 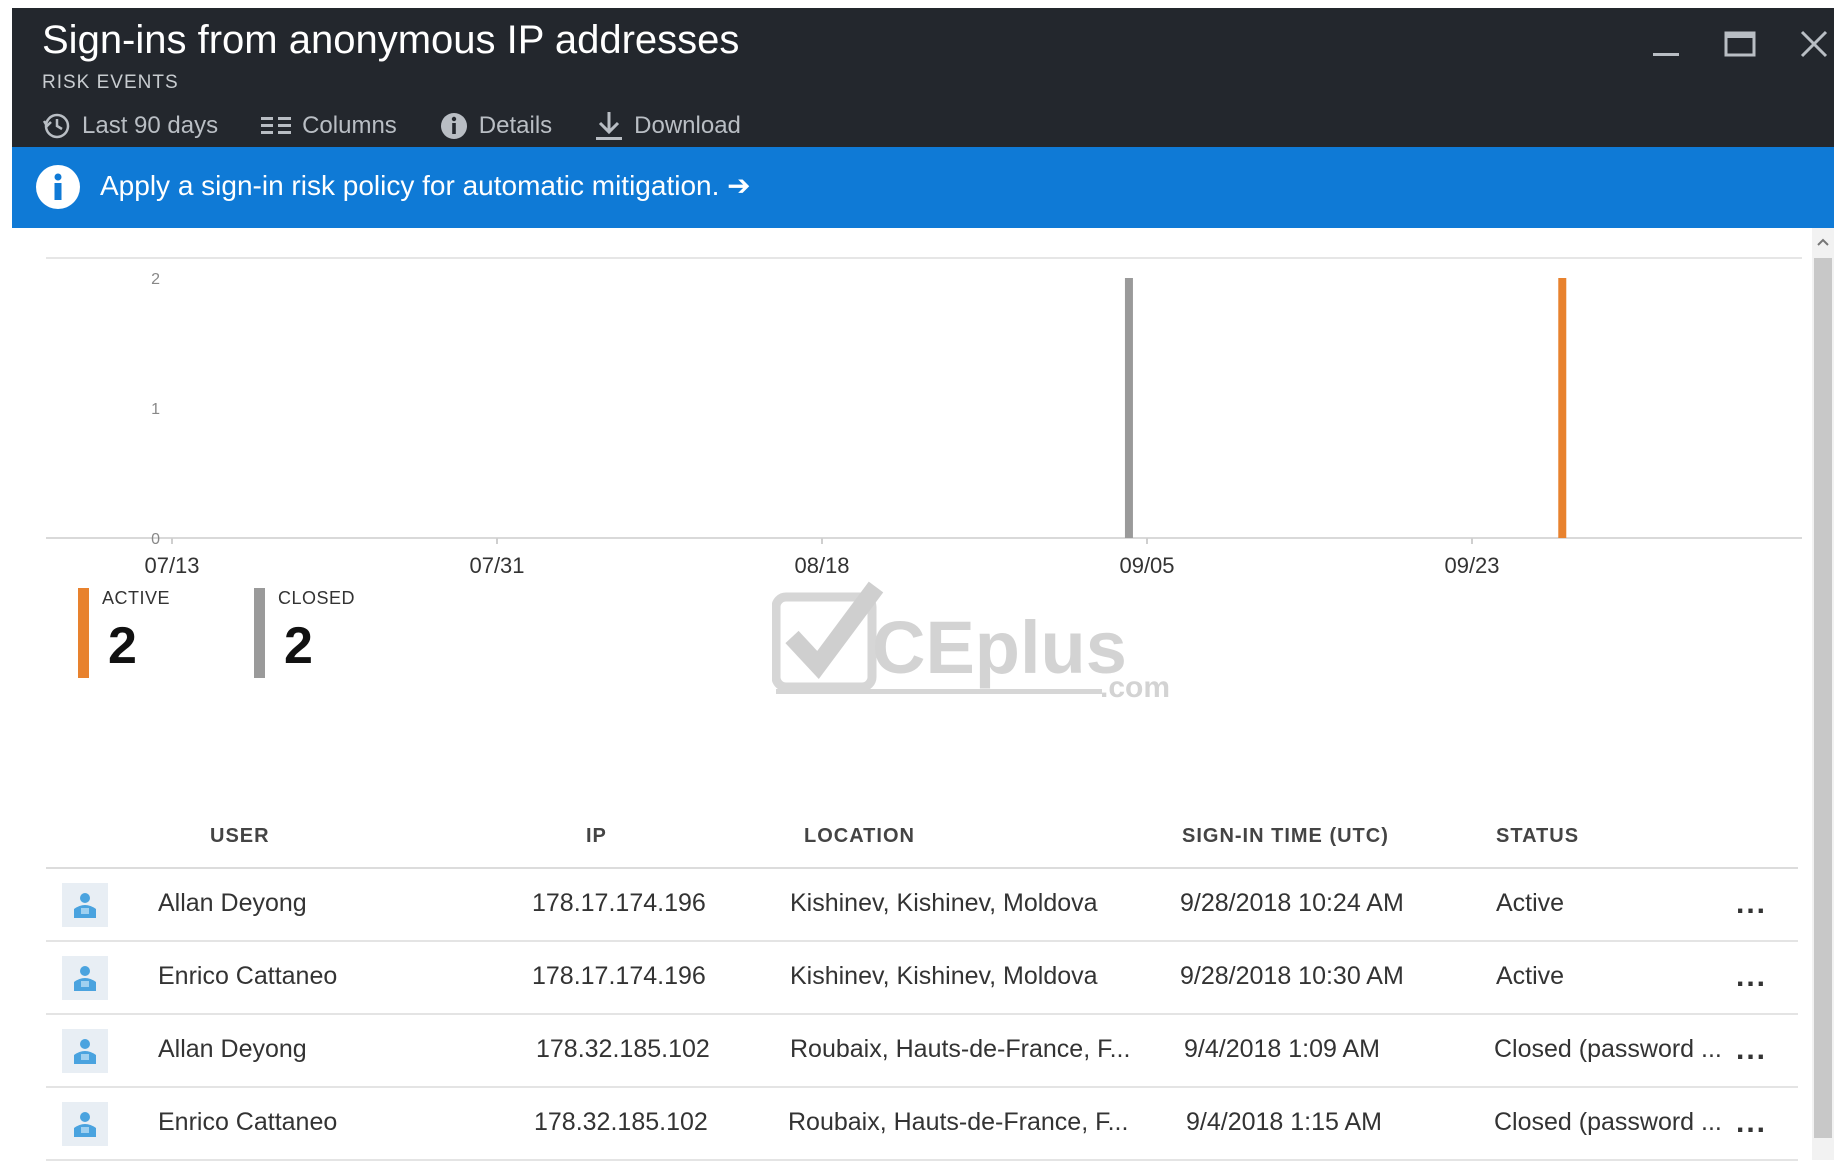 What do you see at coordinates (1666, 44) in the screenshot?
I see `minimize-button` at bounding box center [1666, 44].